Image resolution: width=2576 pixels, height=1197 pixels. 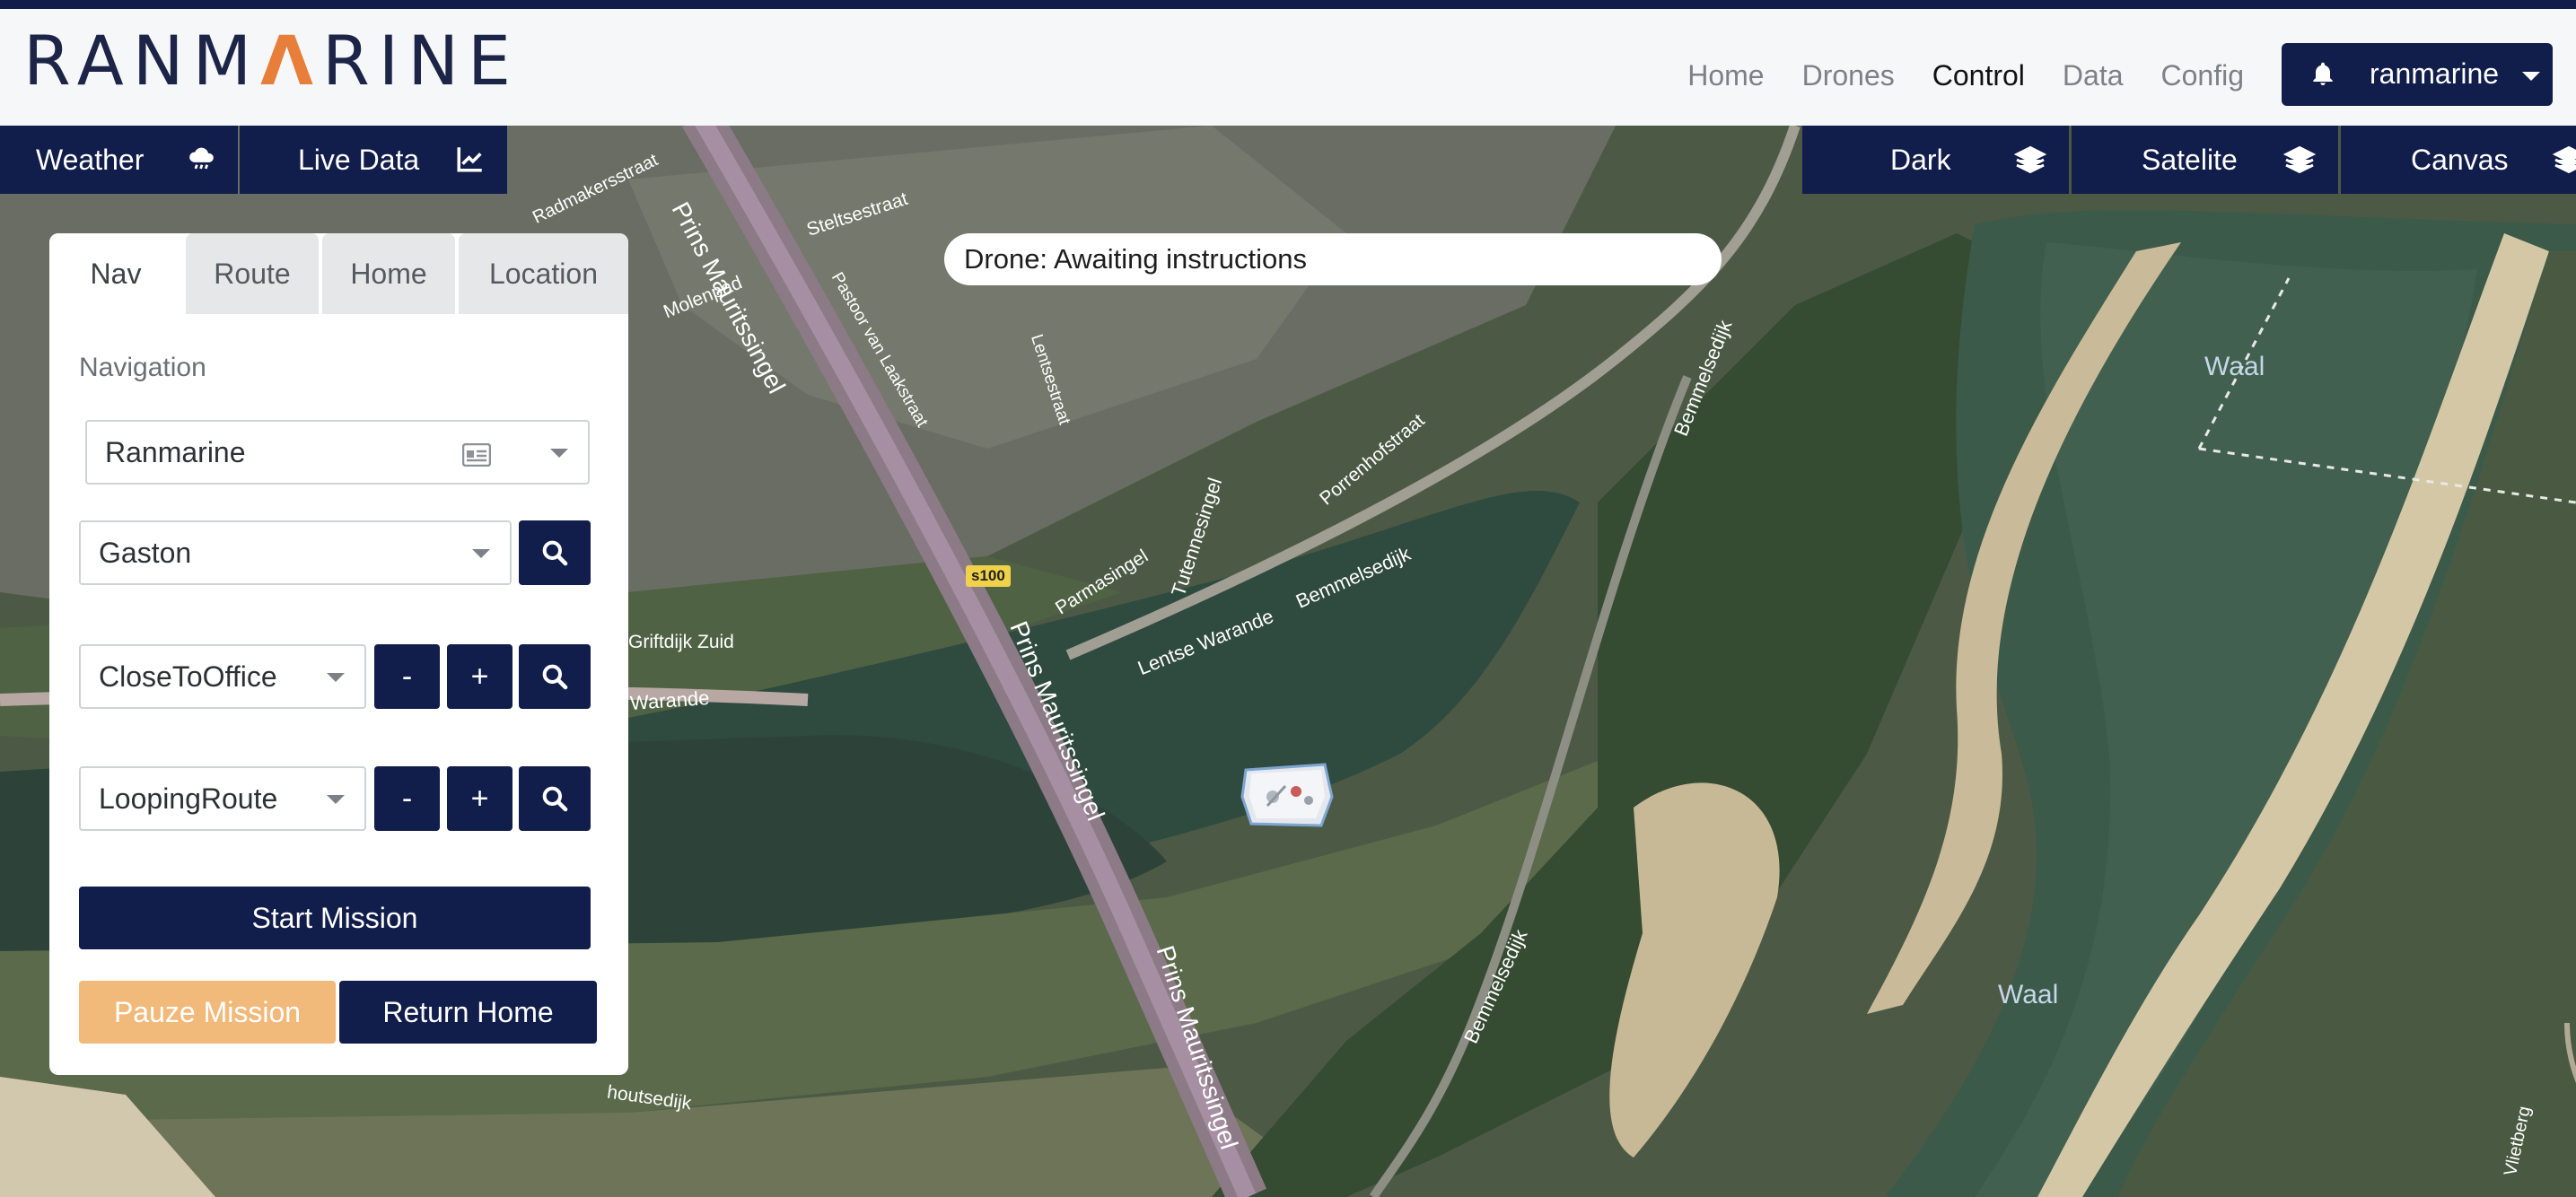 I want to click on map-label-street: Griftdijk Zuid, so click(x=681, y=642).